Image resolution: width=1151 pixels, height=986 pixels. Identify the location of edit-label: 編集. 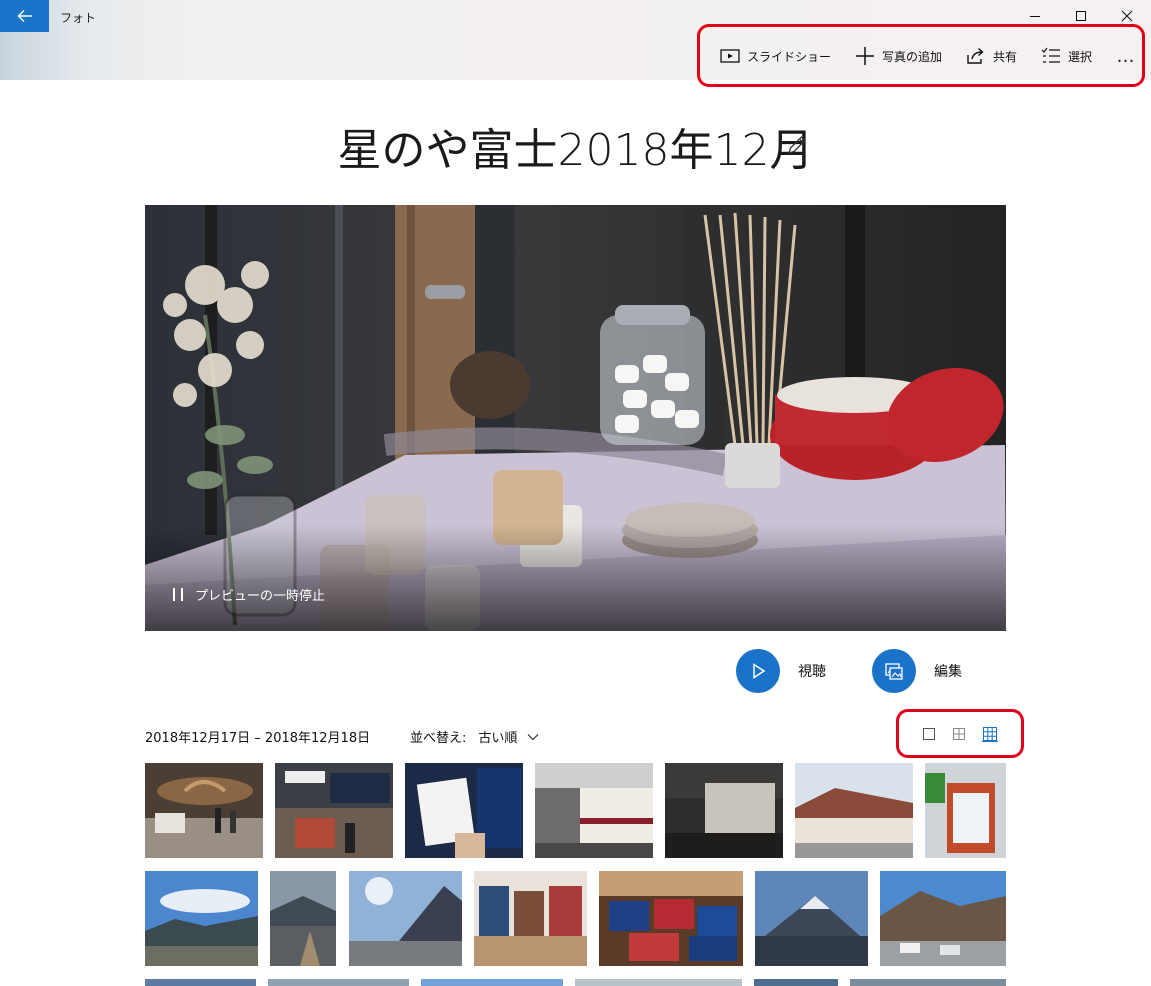
(948, 672).